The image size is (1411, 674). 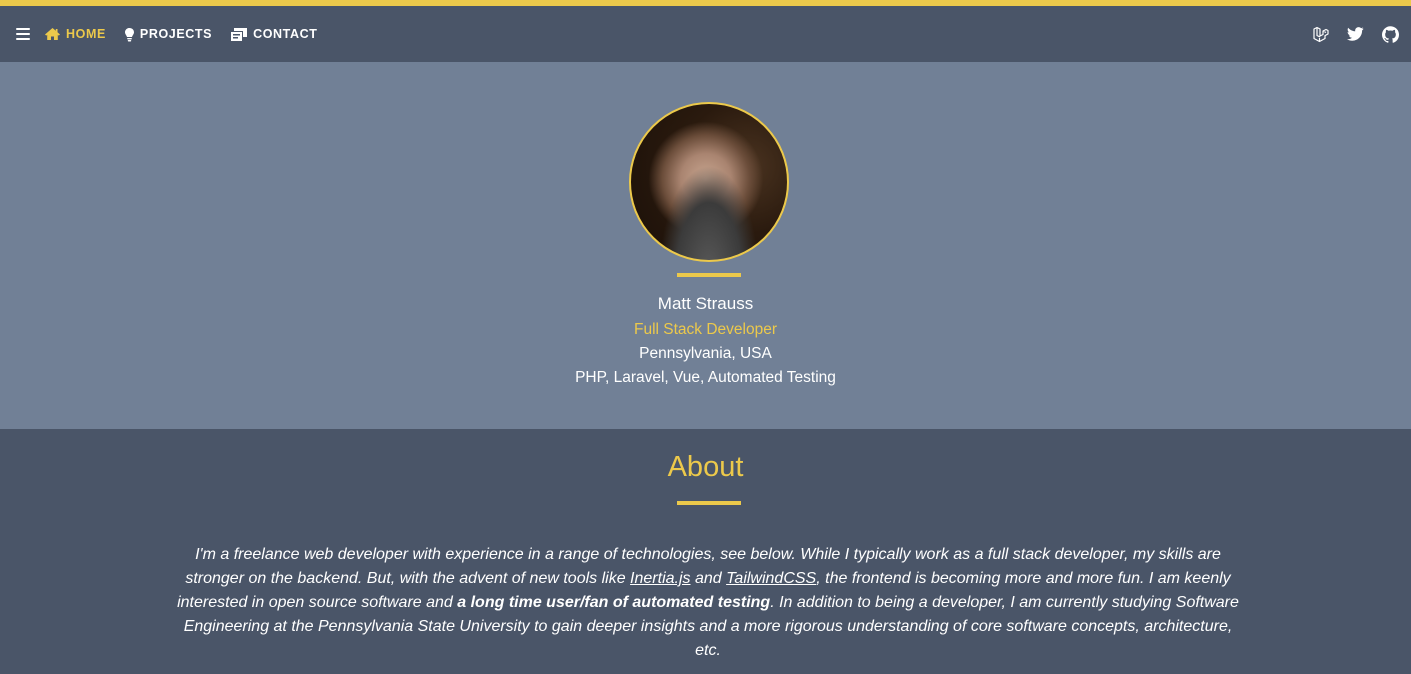 What do you see at coordinates (660, 578) in the screenshot?
I see `inertia-link: Inertia.js` at bounding box center [660, 578].